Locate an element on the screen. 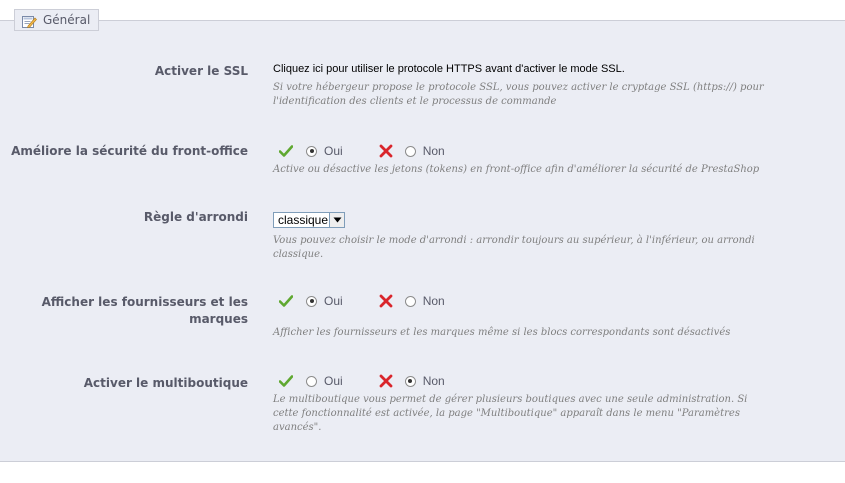 Image resolution: width=845 pixels, height=483 pixels. ssl-label: Activer le SSL is located at coordinates (201, 71).